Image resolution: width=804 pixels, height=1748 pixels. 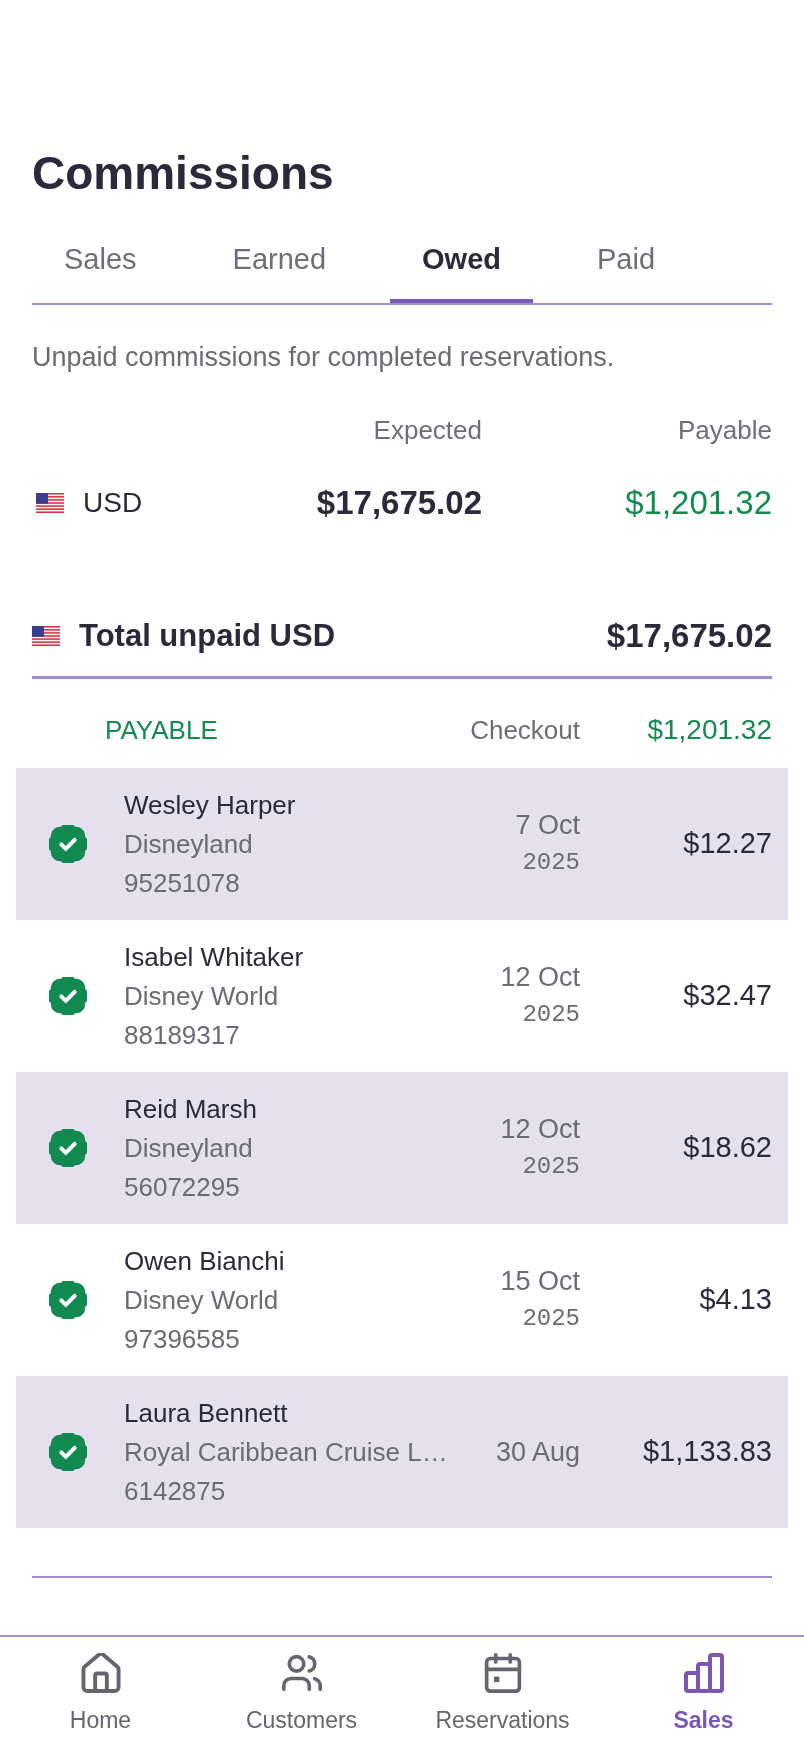 I want to click on payable-amount: $1,201.32, so click(x=698, y=503).